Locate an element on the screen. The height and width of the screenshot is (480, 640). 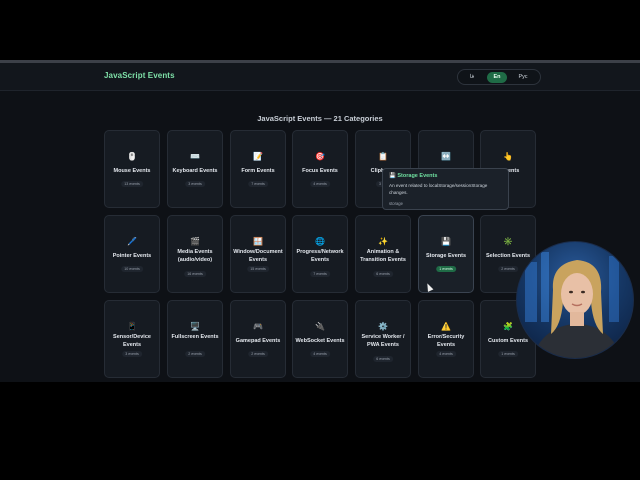
category-card: 🎯 Focus Events 4 events is located at coordinates (320, 169).